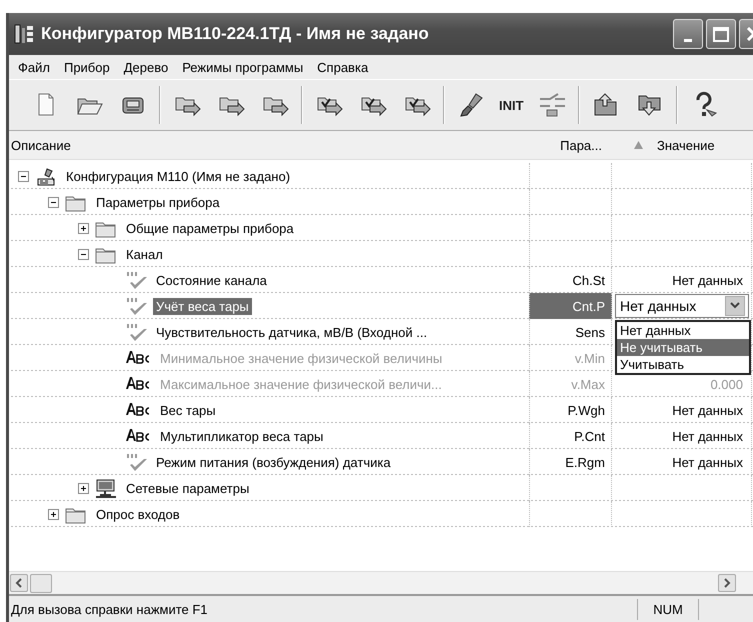 Image resolution: width=753 pixels, height=622 pixels. I want to click on parameter-name: Ch.St, so click(588, 280).